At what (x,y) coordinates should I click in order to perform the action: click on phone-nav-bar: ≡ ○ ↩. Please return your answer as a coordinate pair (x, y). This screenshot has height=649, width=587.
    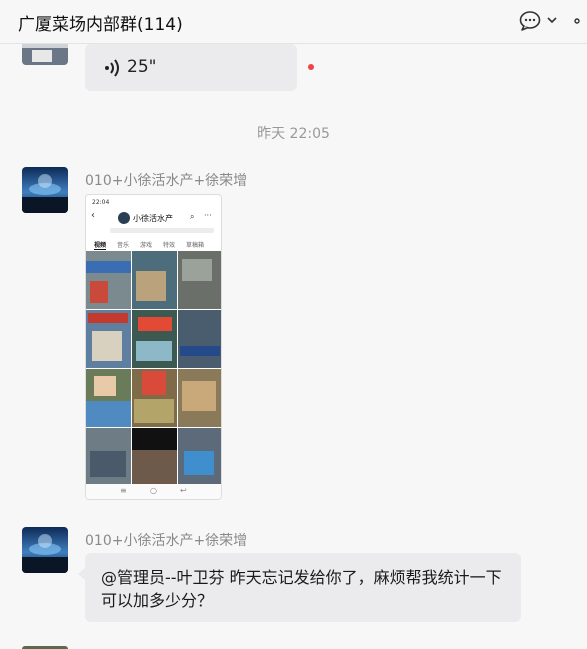
    Looking at the image, I should click on (153, 491).